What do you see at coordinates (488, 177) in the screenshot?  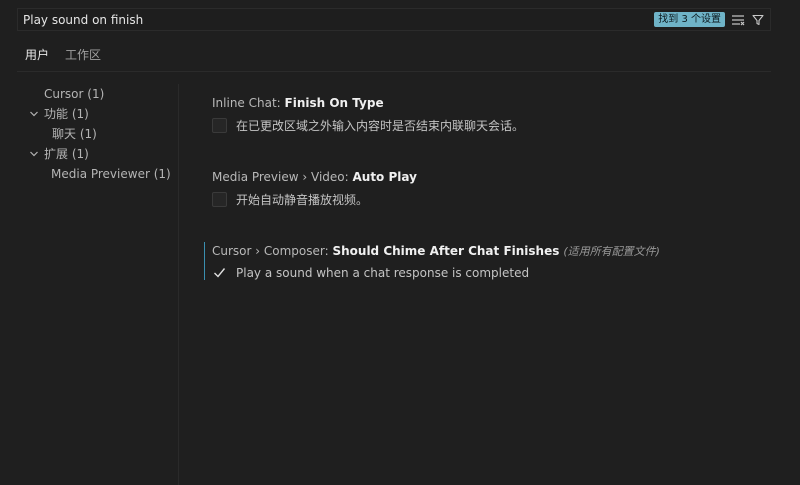 I see `setting-title: Media Preview › Video: Auto Play` at bounding box center [488, 177].